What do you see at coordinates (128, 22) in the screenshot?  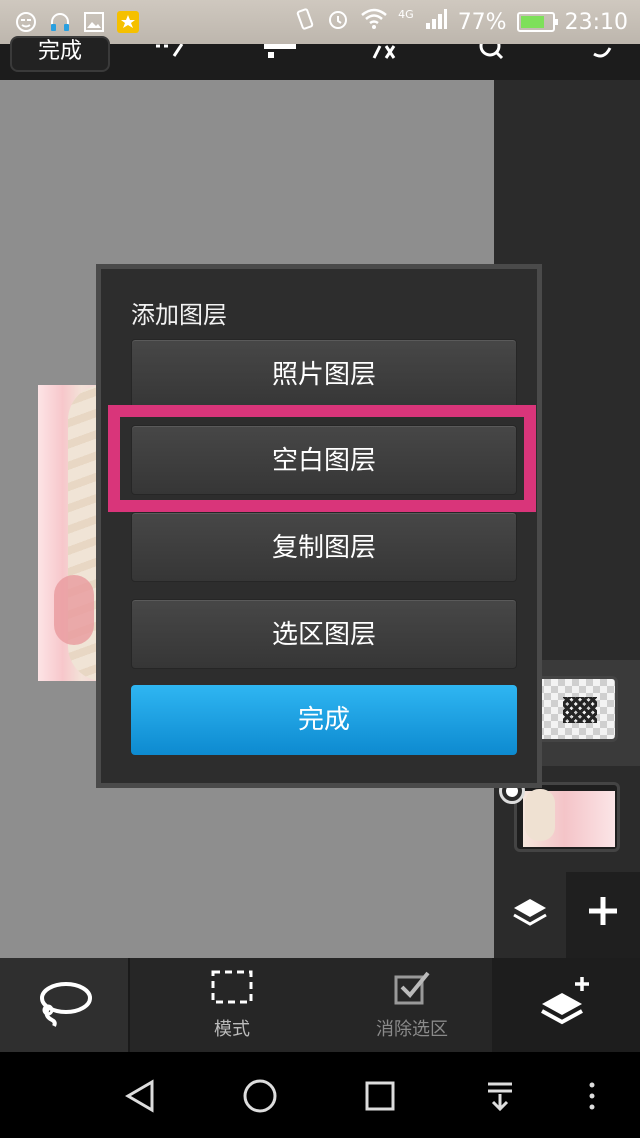 I see `star-icon` at bounding box center [128, 22].